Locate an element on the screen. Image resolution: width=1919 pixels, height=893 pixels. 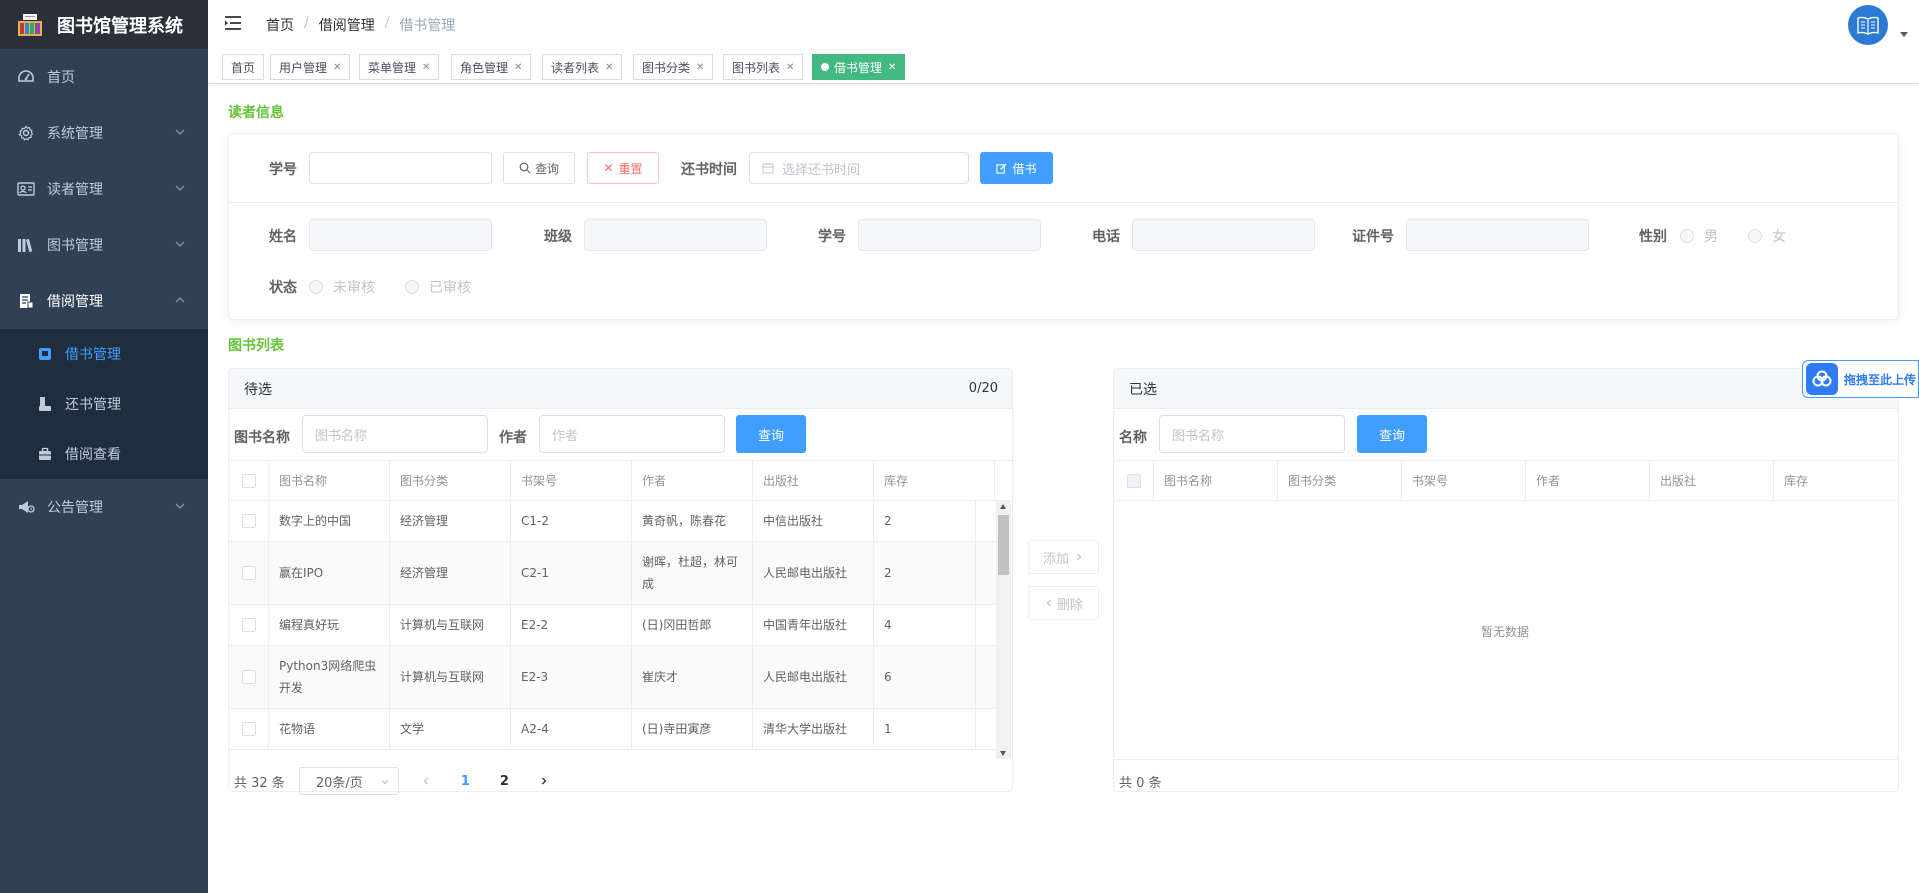
author-input: 作者 is located at coordinates (632, 434).